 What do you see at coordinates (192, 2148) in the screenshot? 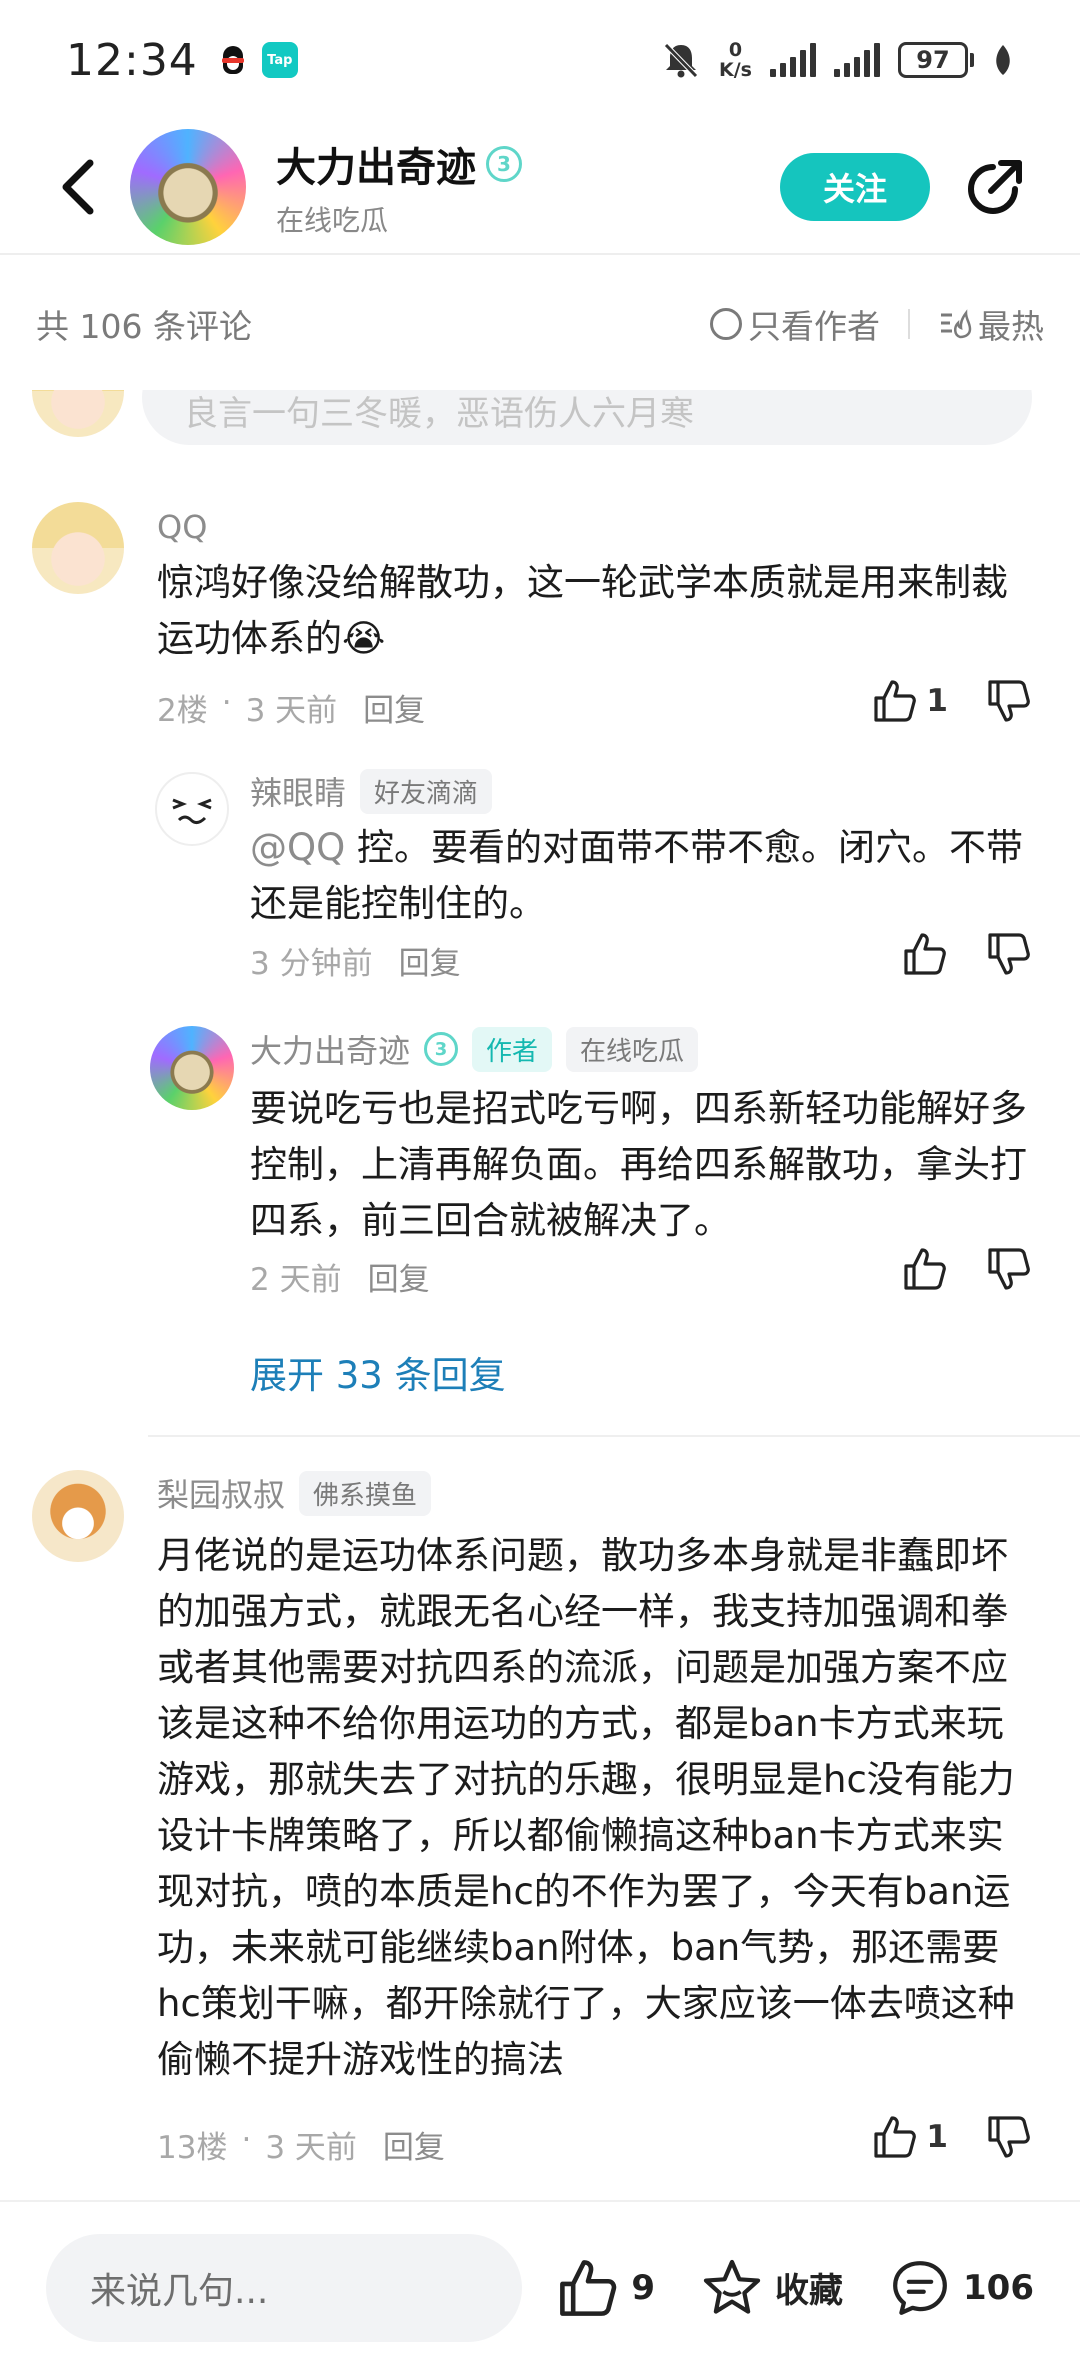
I see `comment-floor: 13楼` at bounding box center [192, 2148].